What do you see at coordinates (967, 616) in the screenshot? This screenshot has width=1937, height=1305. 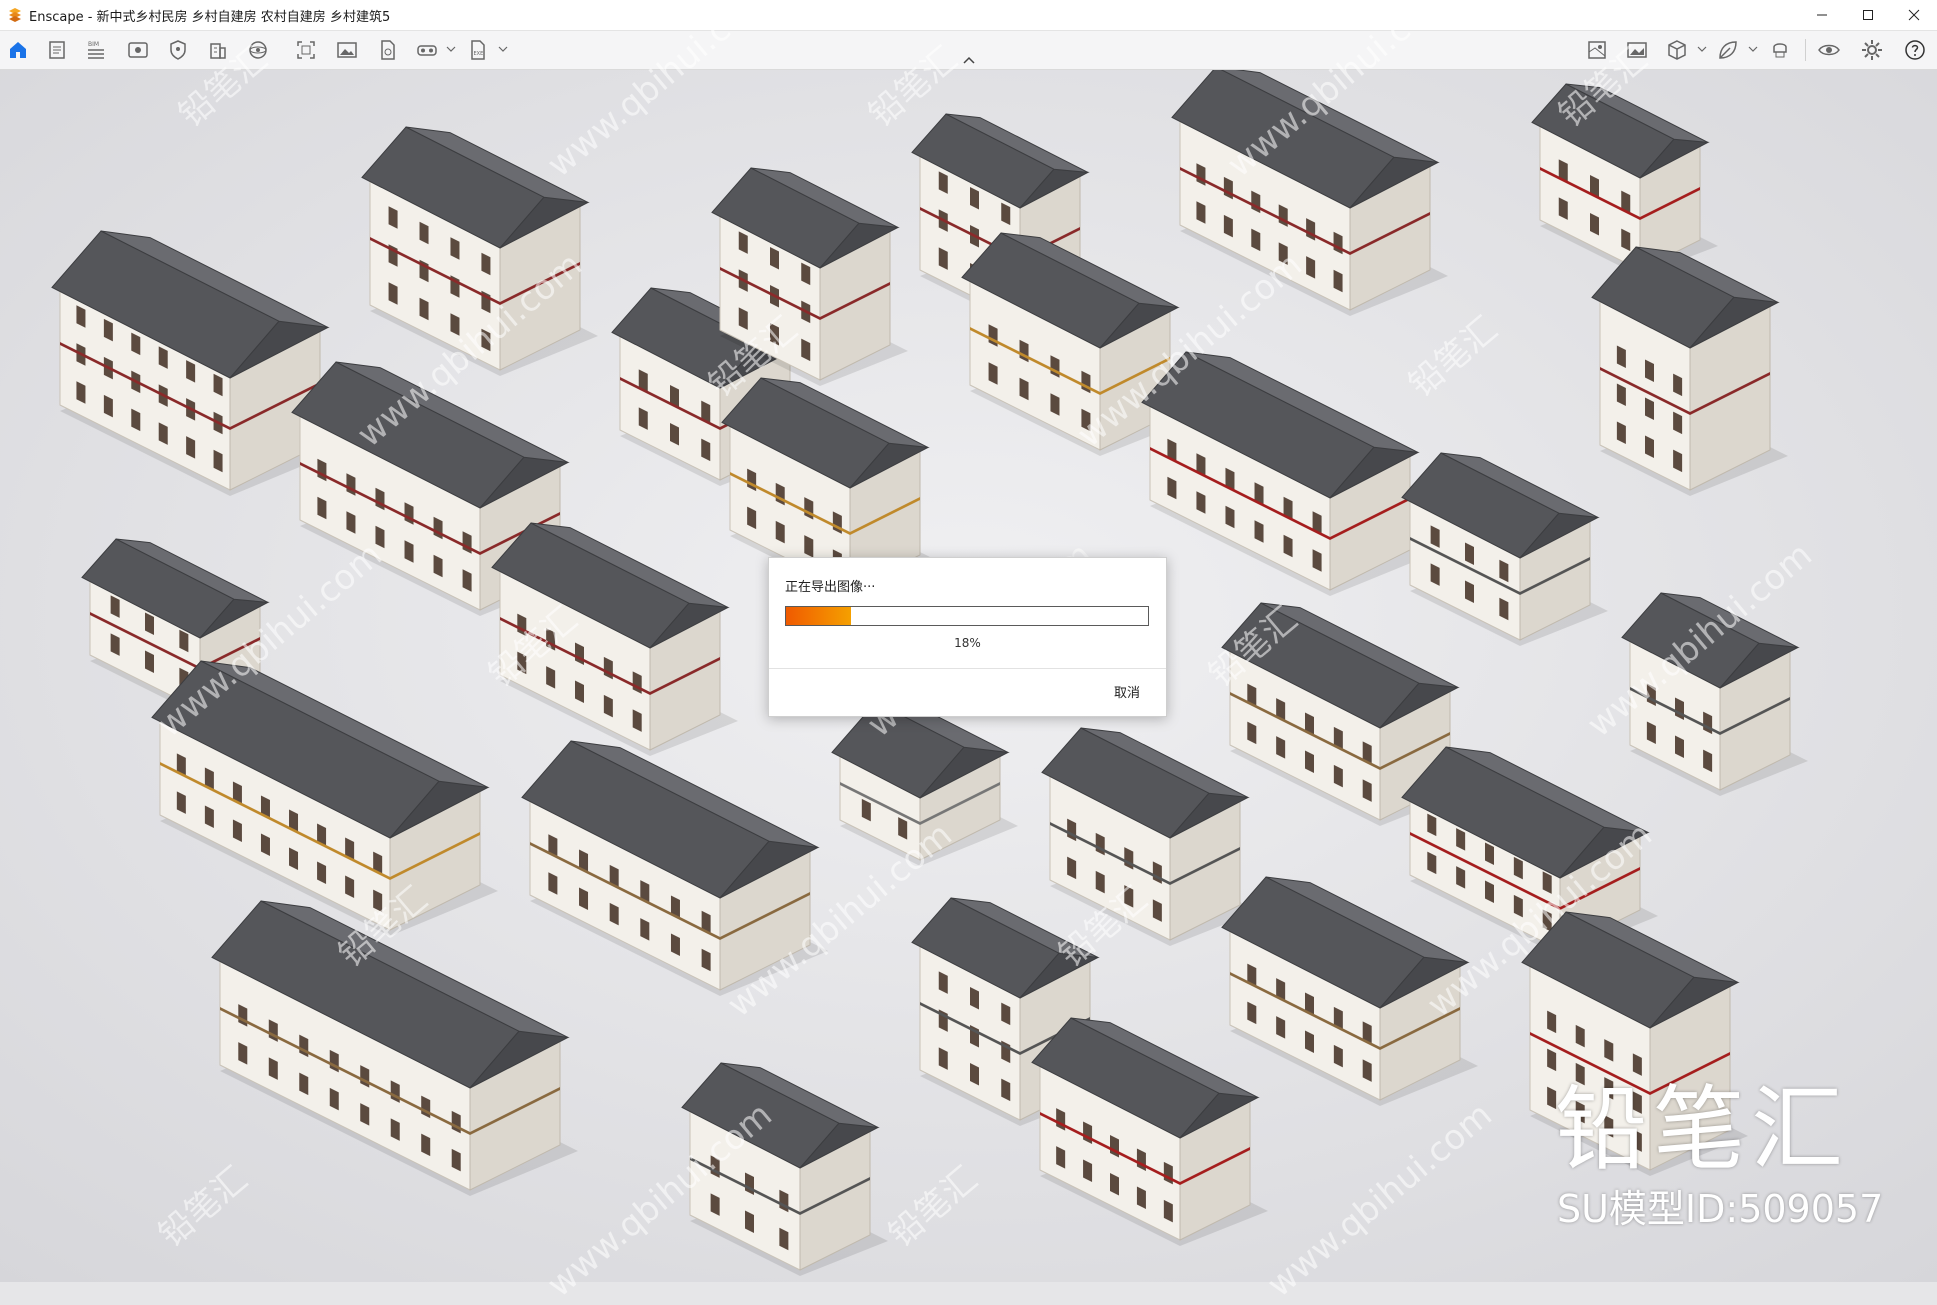 I see `progress-bar` at bounding box center [967, 616].